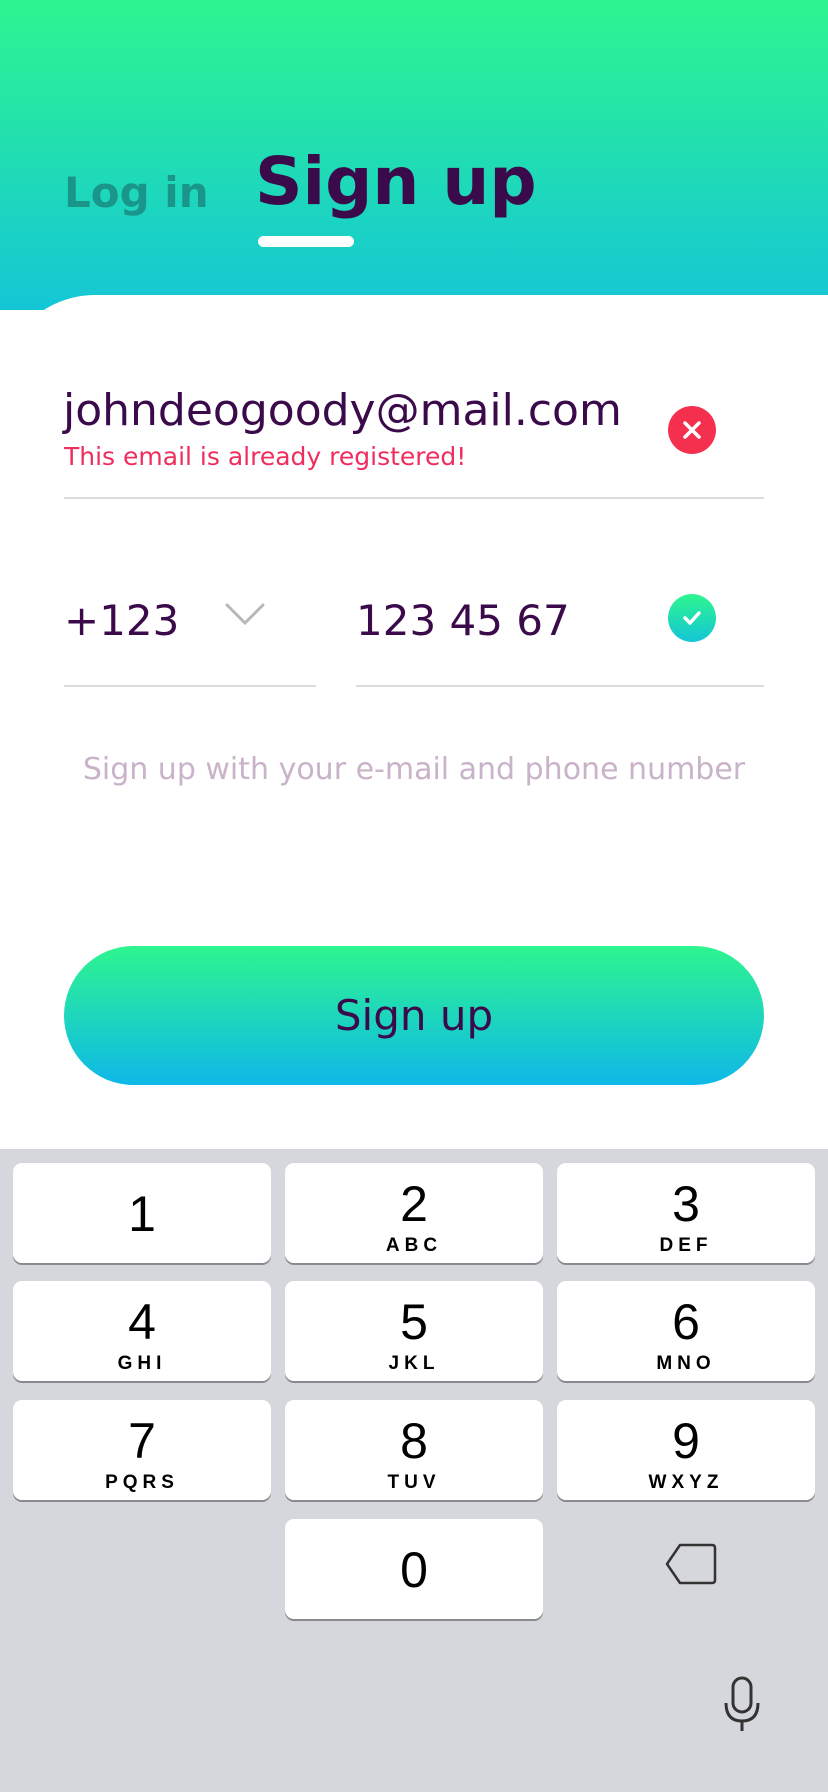 This screenshot has width=828, height=1792. I want to click on key-0: 0, so click(414, 1569).